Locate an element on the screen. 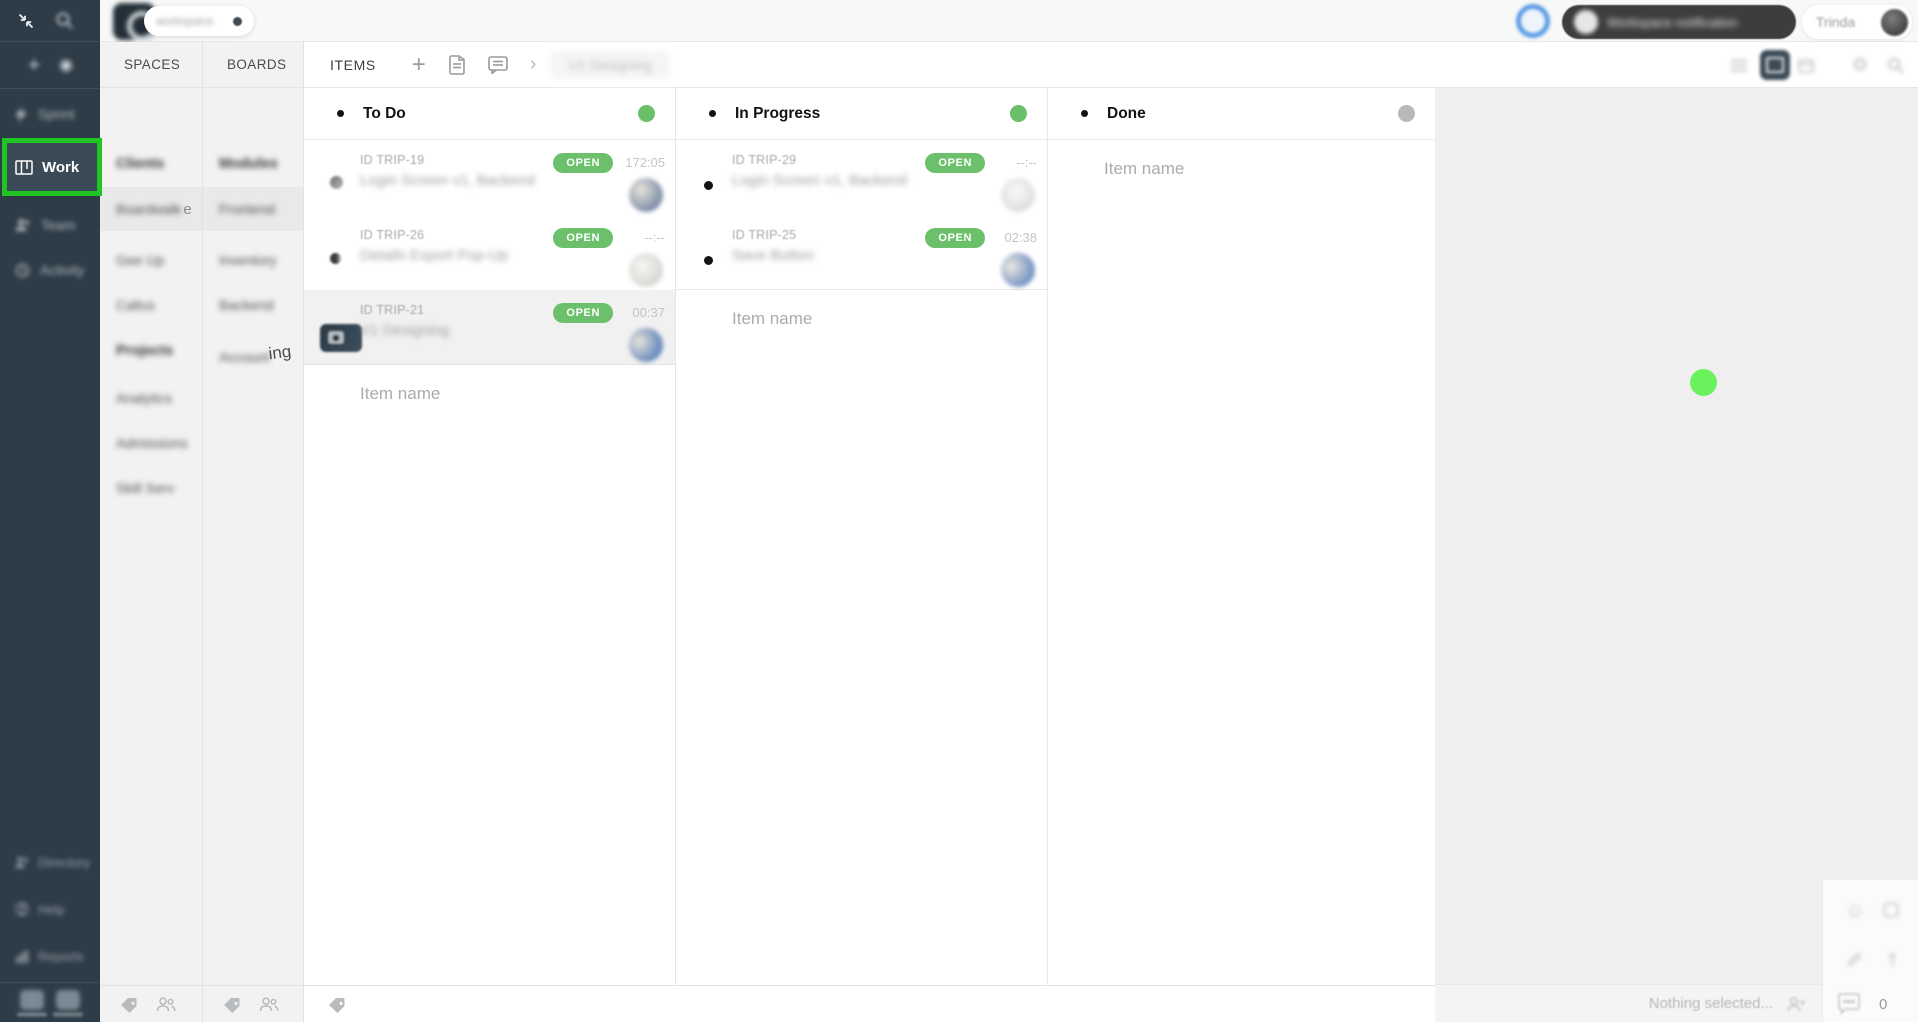 This screenshot has height=1022, width=1918. card-bullet is located at coordinates (708, 185).